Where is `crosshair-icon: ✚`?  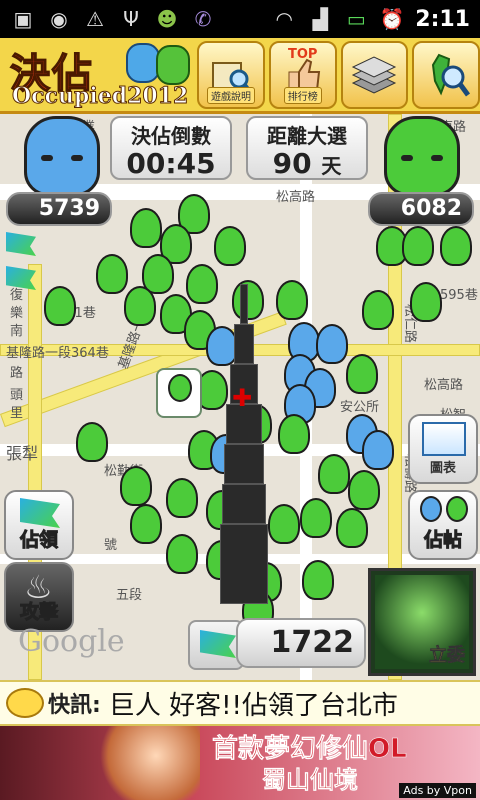 crosshair-icon: ✚ is located at coordinates (242, 398).